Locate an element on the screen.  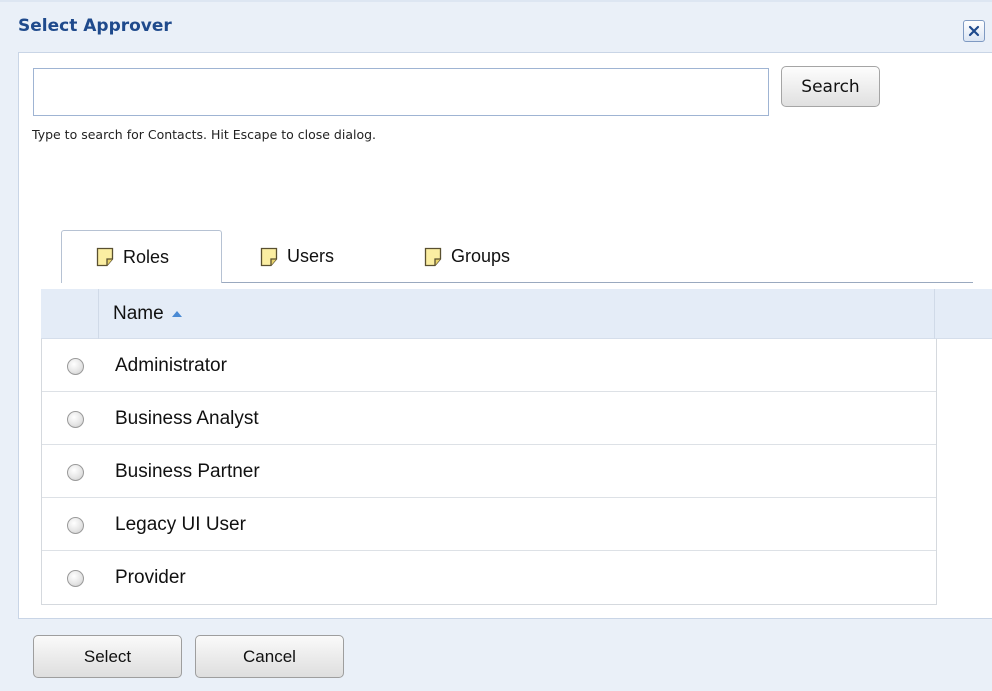
table-row: Business Analyst is located at coordinates (489, 418).